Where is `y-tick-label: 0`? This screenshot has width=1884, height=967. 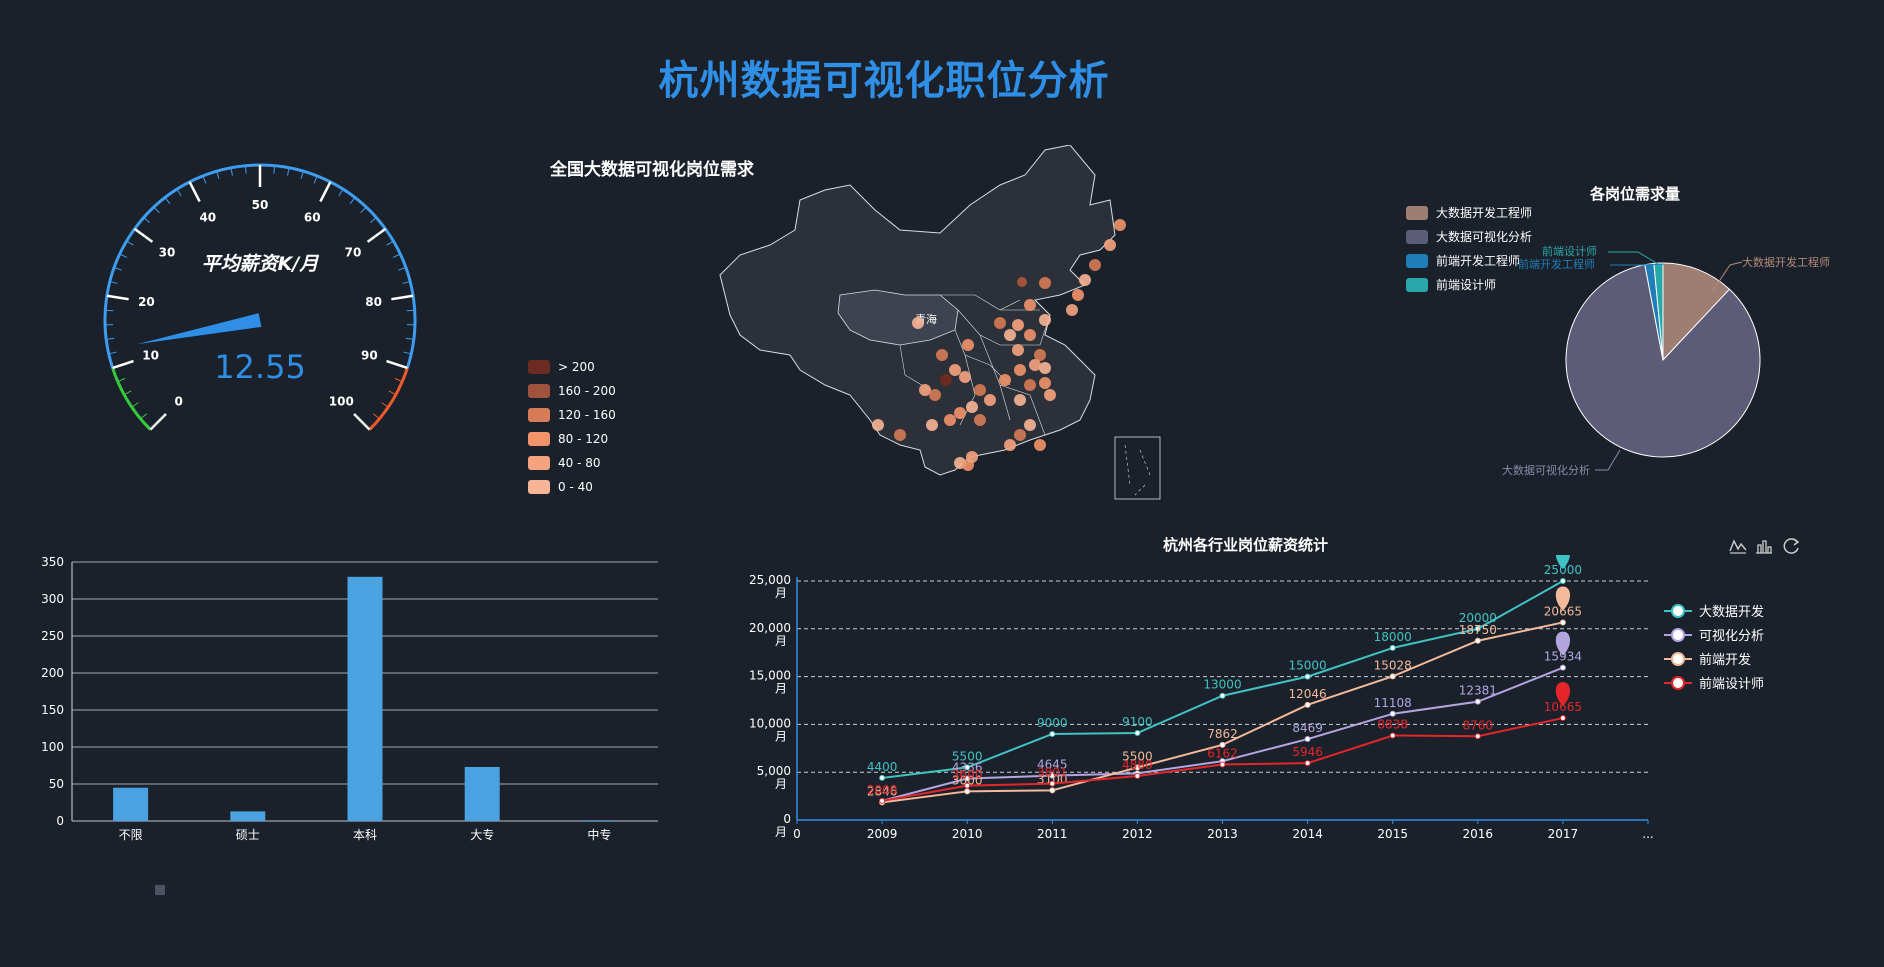
y-tick-label: 0 is located at coordinates (787, 819).